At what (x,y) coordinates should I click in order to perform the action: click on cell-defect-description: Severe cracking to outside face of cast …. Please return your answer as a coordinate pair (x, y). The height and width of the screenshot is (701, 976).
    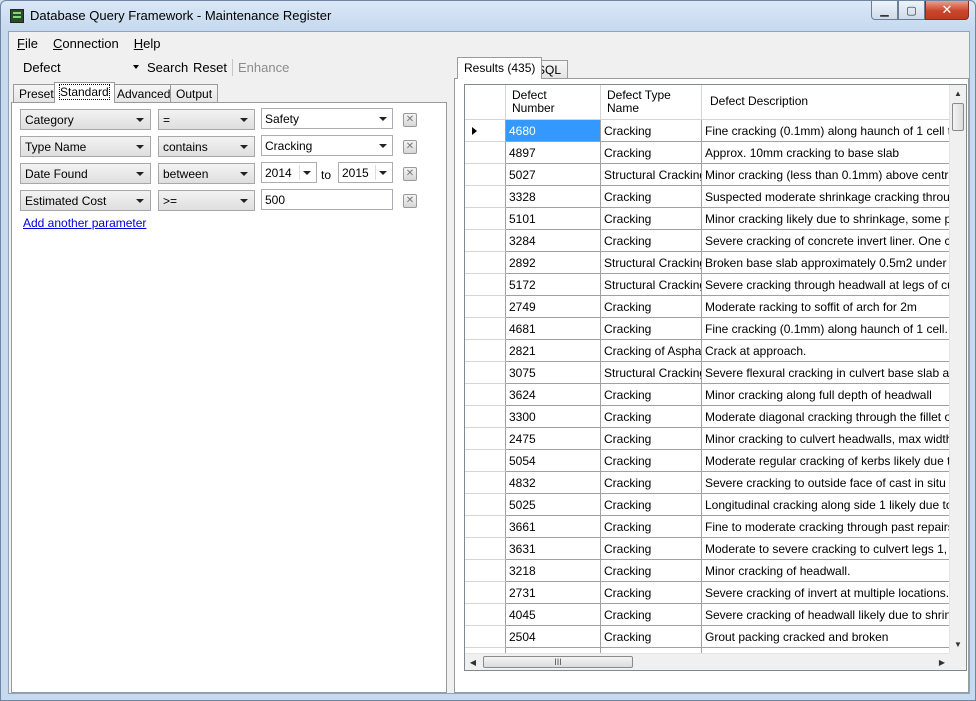
    Looking at the image, I should click on (827, 483).